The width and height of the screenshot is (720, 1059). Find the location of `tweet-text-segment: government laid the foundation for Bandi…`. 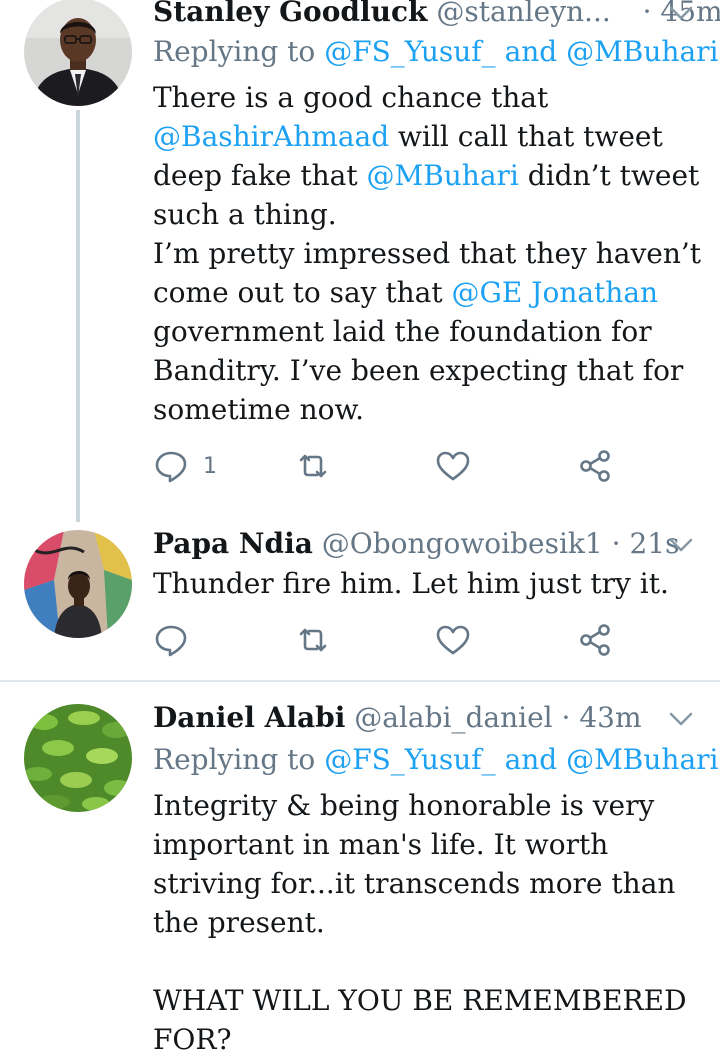

tweet-text-segment: government laid the foundation for Bandi… is located at coordinates (418, 370).